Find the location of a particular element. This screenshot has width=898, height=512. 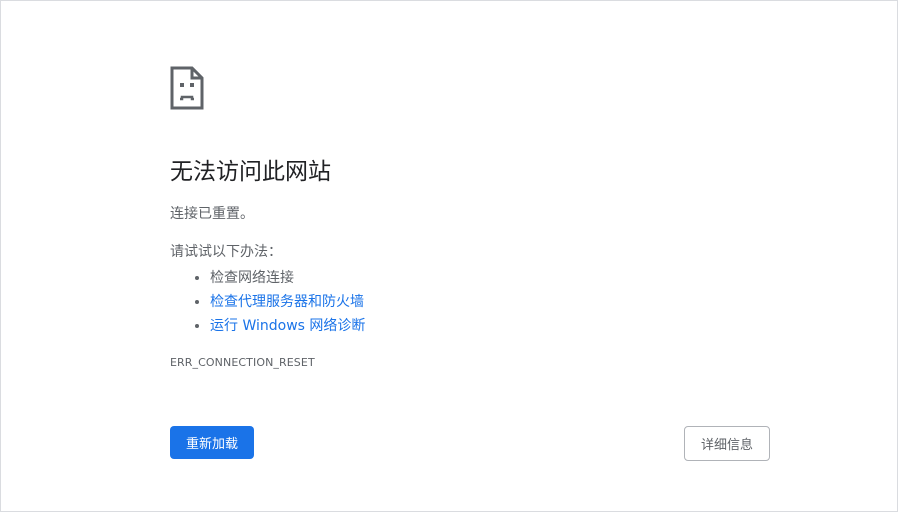

list-item: 检查网络连接 is located at coordinates (287, 278).